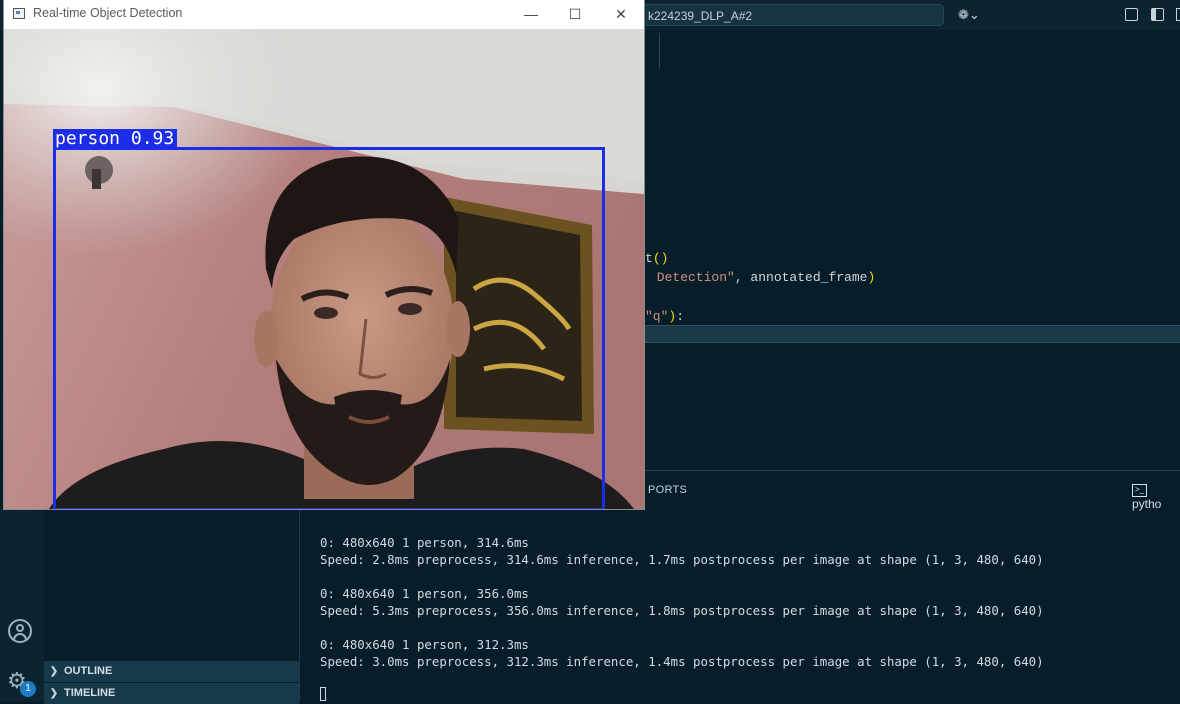 The image size is (1180, 704). I want to click on tab-ports: PORTS, so click(667, 490).